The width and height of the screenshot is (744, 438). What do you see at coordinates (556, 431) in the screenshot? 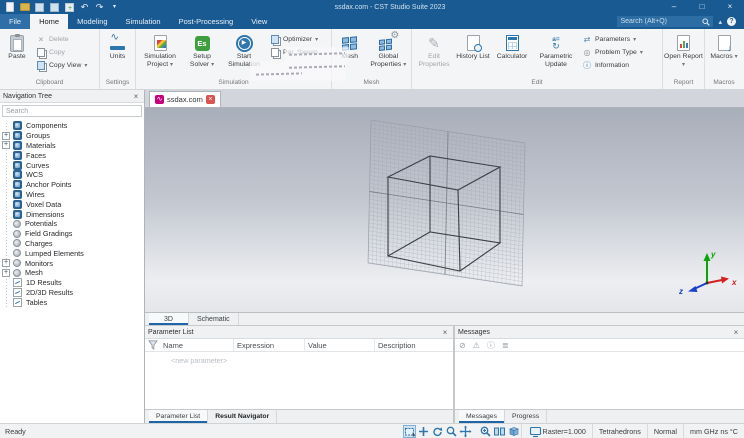
I see `raster-status: Raster=1.000` at bounding box center [556, 431].